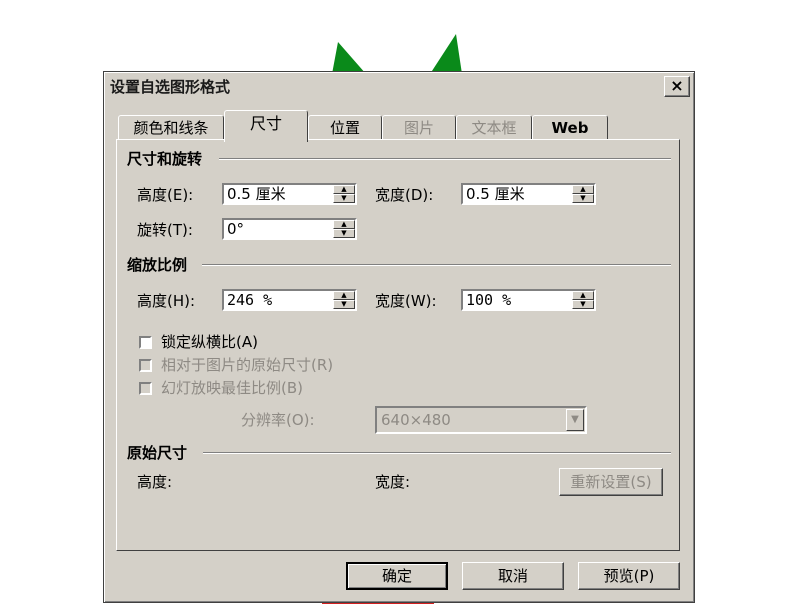 Image resolution: width=800 pixels, height=604 pixels. I want to click on tab-position: 位置, so click(345, 127).